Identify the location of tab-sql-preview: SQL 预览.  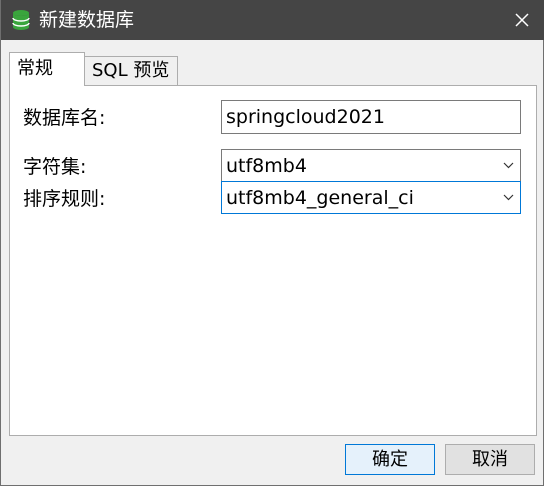
(131, 71).